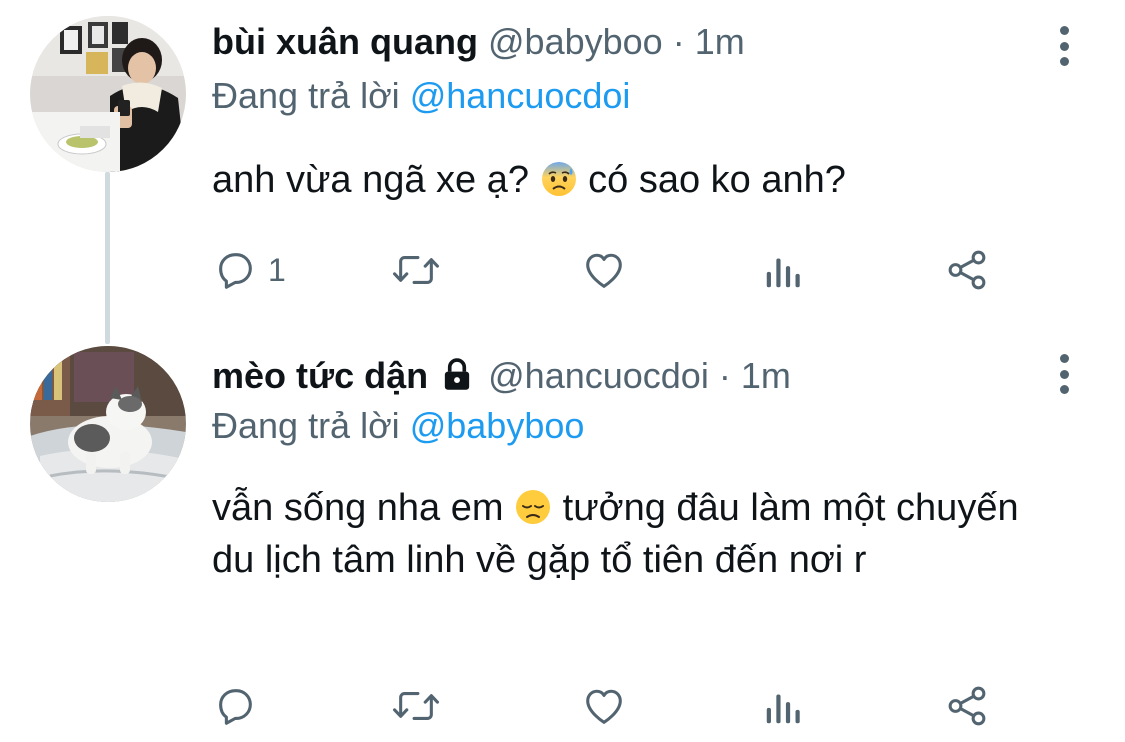  I want to click on tweet-actions, so click(612, 706).